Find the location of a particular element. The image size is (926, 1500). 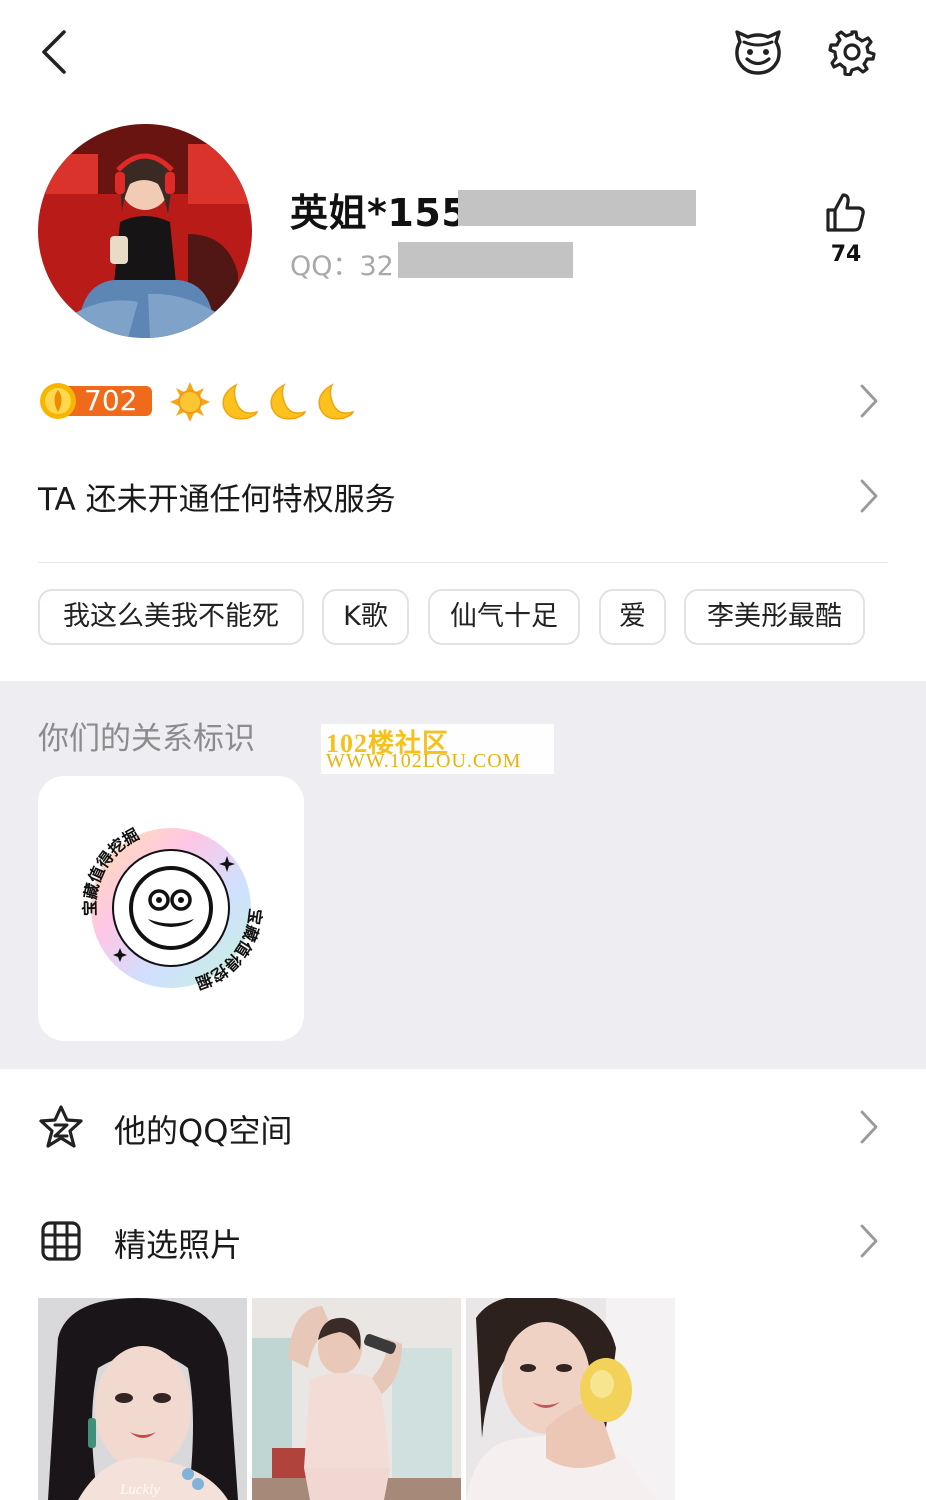

treasure-badge-icon: 宝藏值得挖掘 宝藏值得挖掘 is located at coordinates (172, 909).